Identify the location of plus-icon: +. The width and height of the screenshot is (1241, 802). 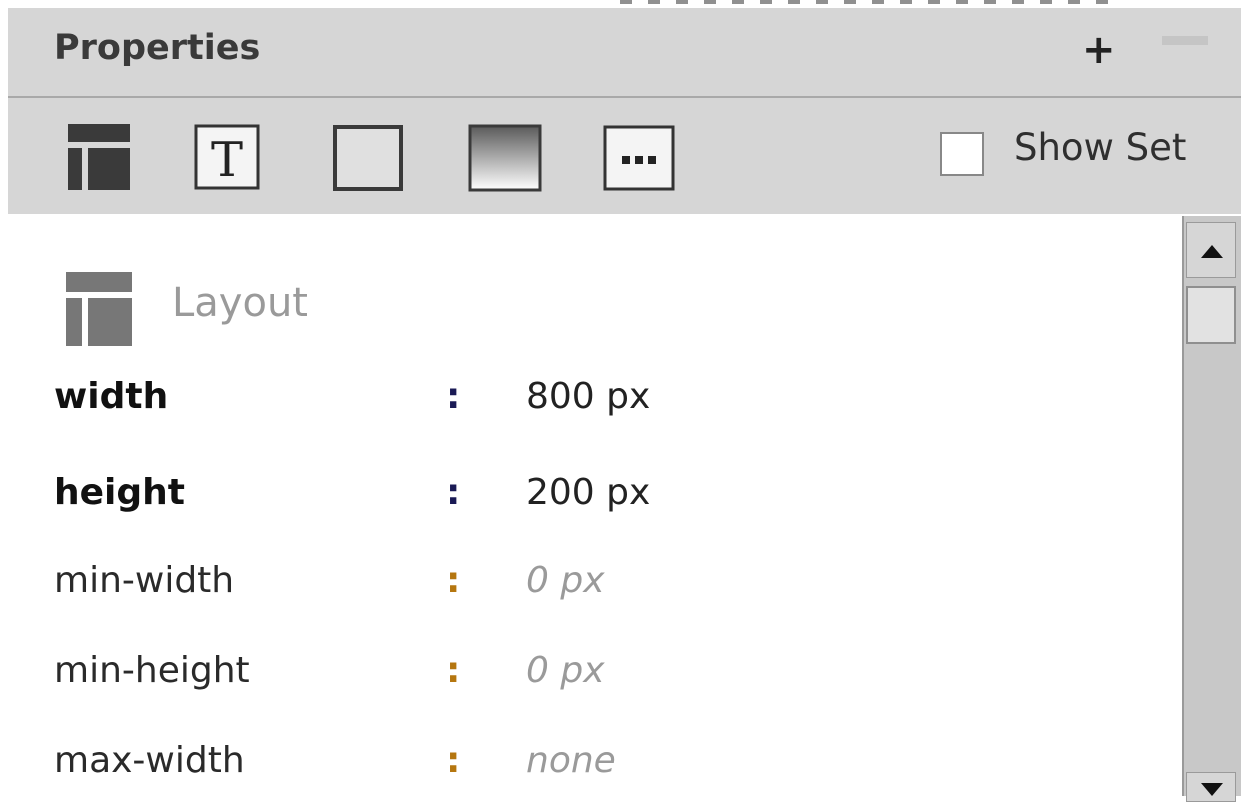
(1099, 50).